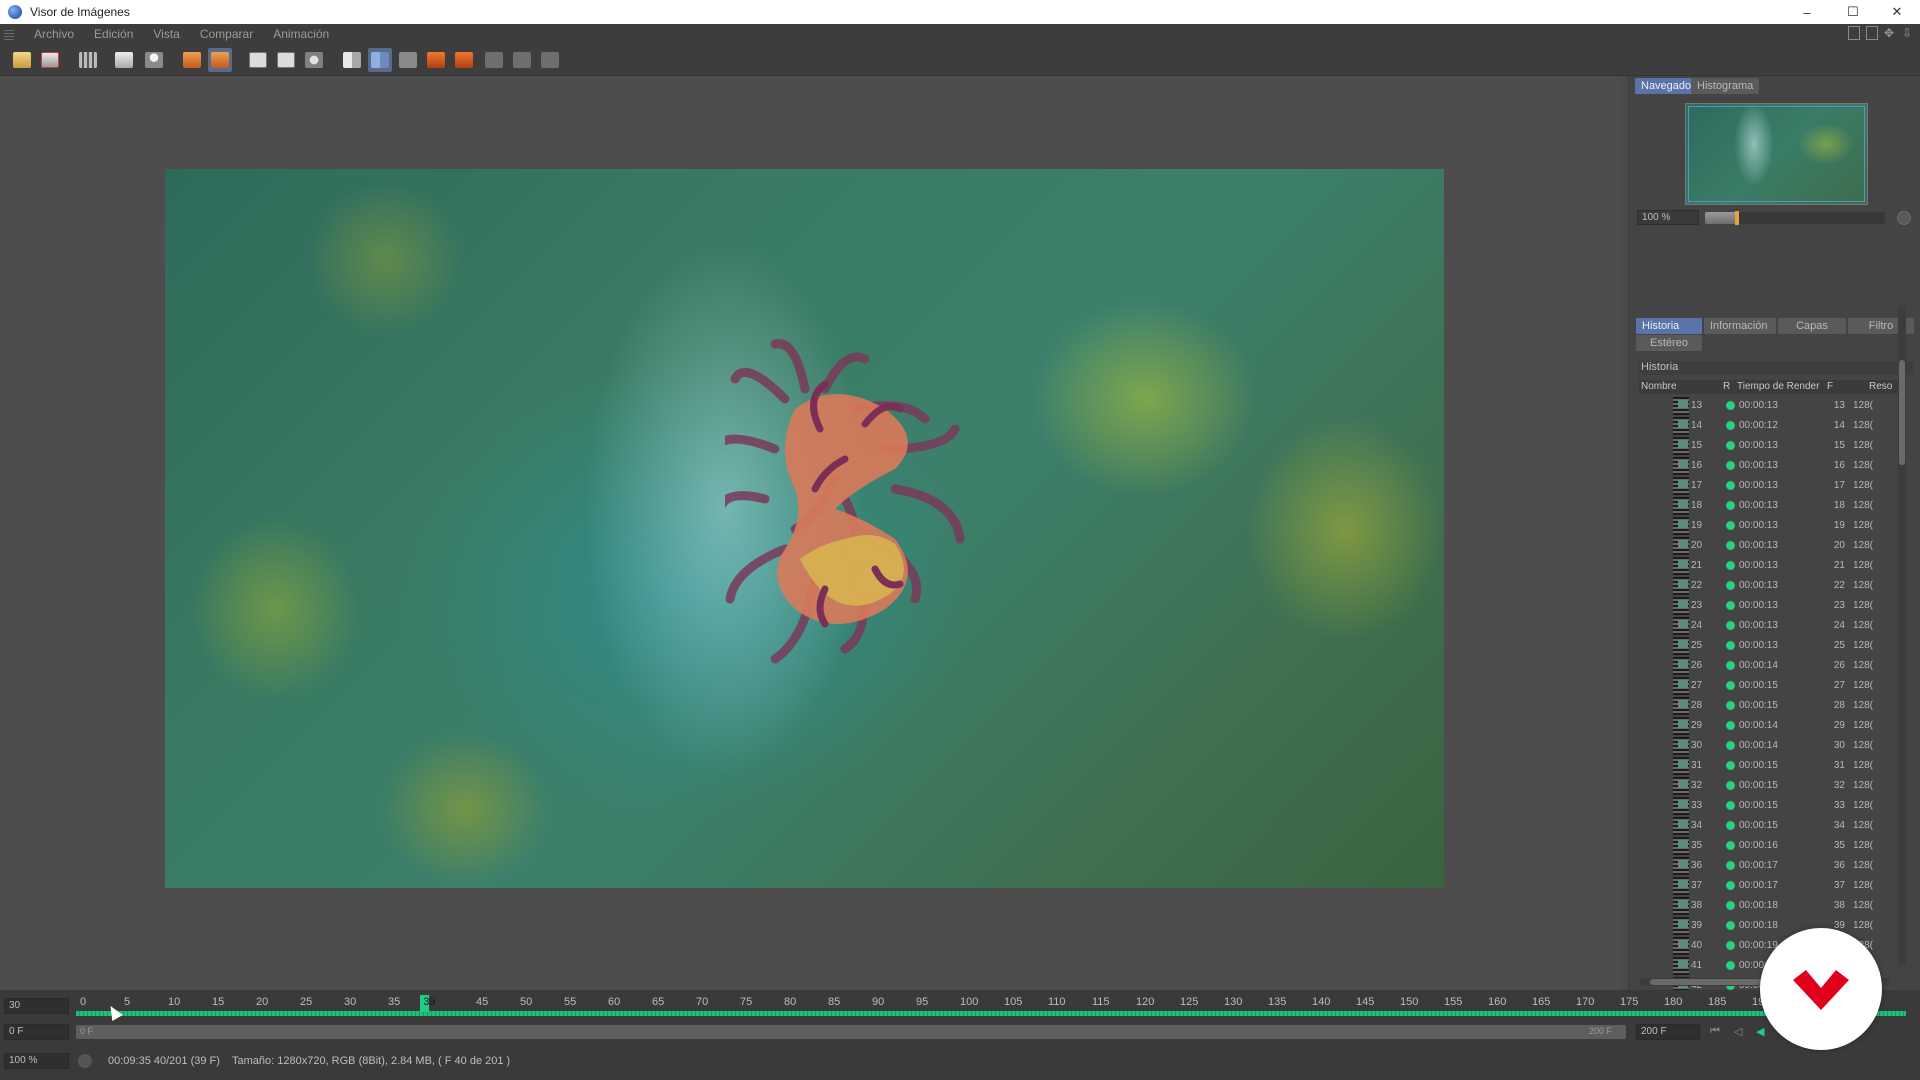 The width and height of the screenshot is (1920, 1080). What do you see at coordinates (1668, 217) in the screenshot?
I see `navigator-zoom-field: 100 %` at bounding box center [1668, 217].